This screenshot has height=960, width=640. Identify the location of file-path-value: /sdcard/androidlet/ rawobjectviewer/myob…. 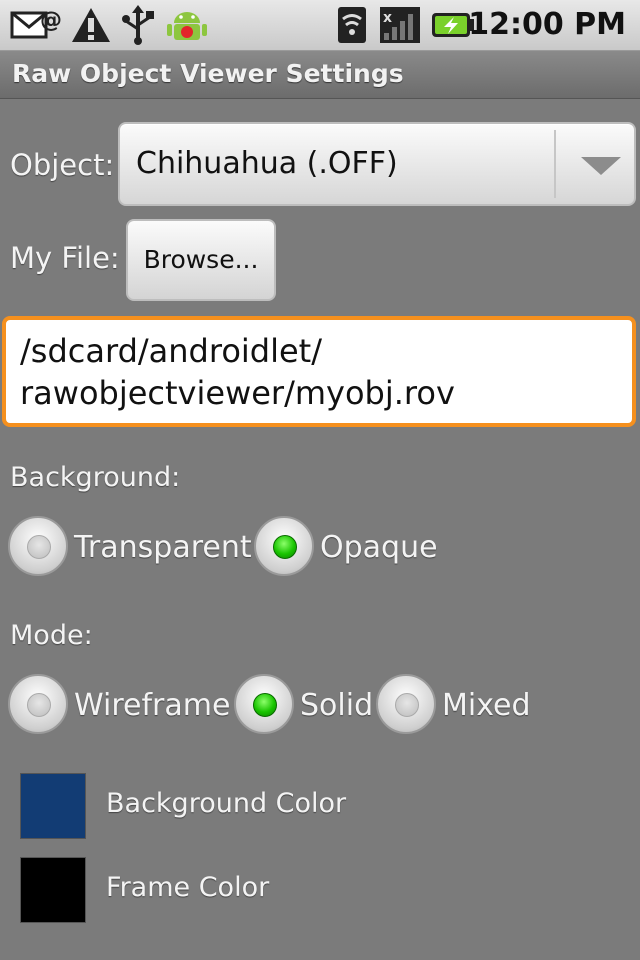
(237, 372).